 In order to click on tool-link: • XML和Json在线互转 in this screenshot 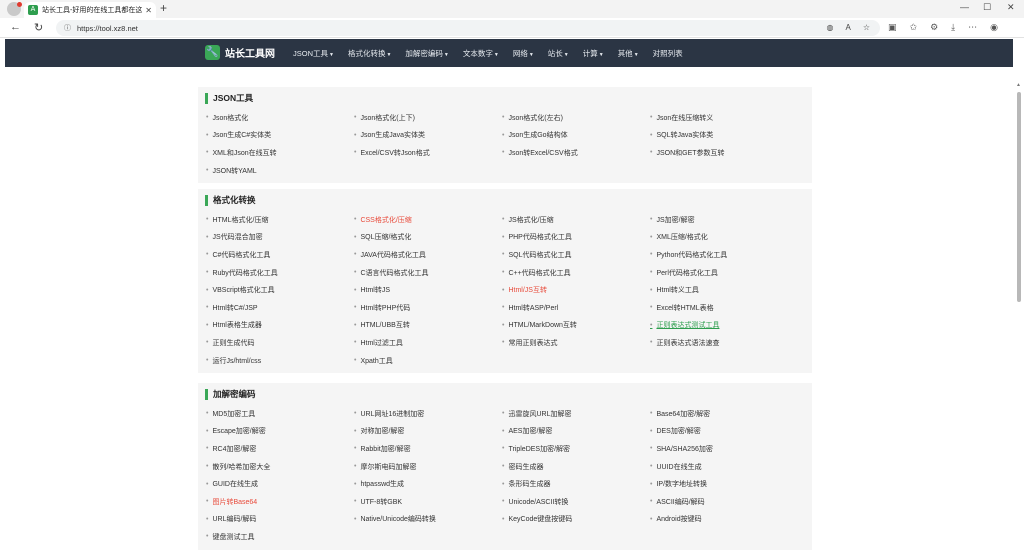, I will do `click(280, 153)`.